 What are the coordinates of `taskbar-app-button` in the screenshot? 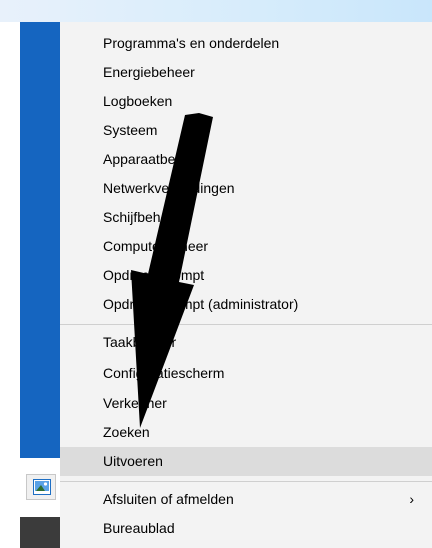 It's located at (41, 487).